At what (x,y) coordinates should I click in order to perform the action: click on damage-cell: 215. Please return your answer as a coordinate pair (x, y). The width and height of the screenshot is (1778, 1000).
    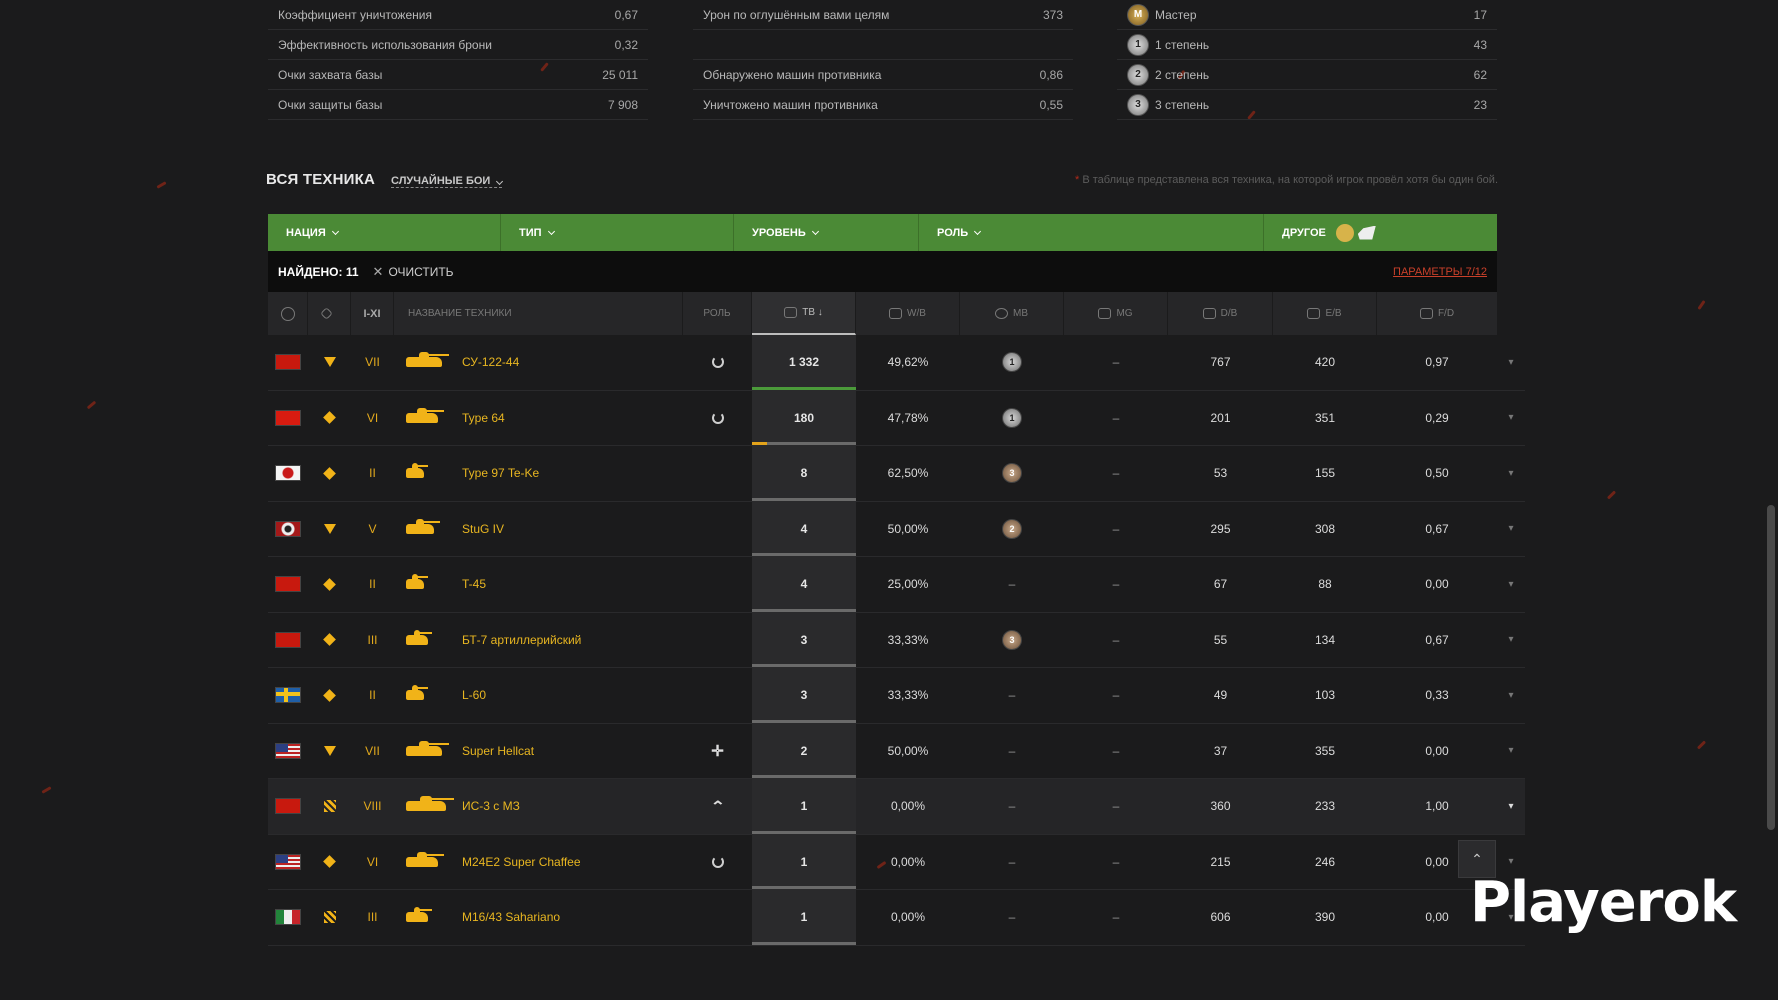
    Looking at the image, I should click on (1220, 861).